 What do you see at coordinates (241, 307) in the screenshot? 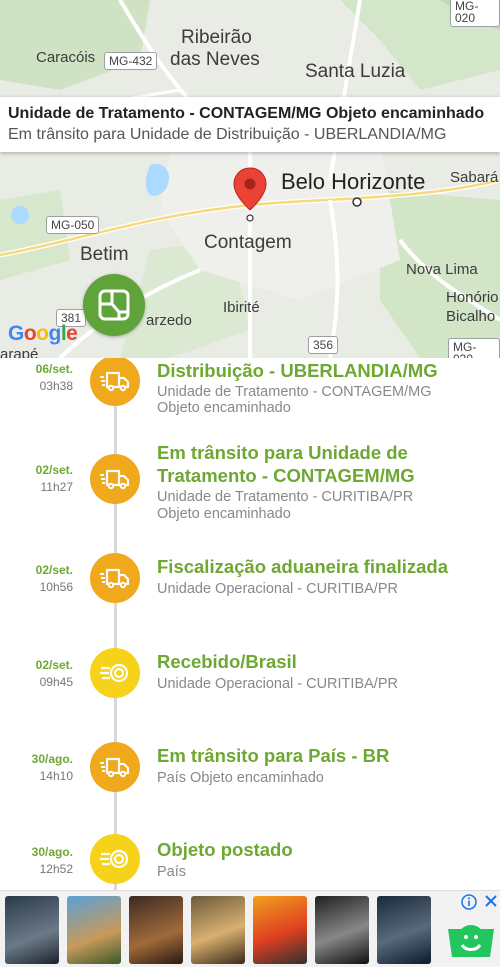
I see `map-label-ibirite: Ibirité` at bounding box center [241, 307].